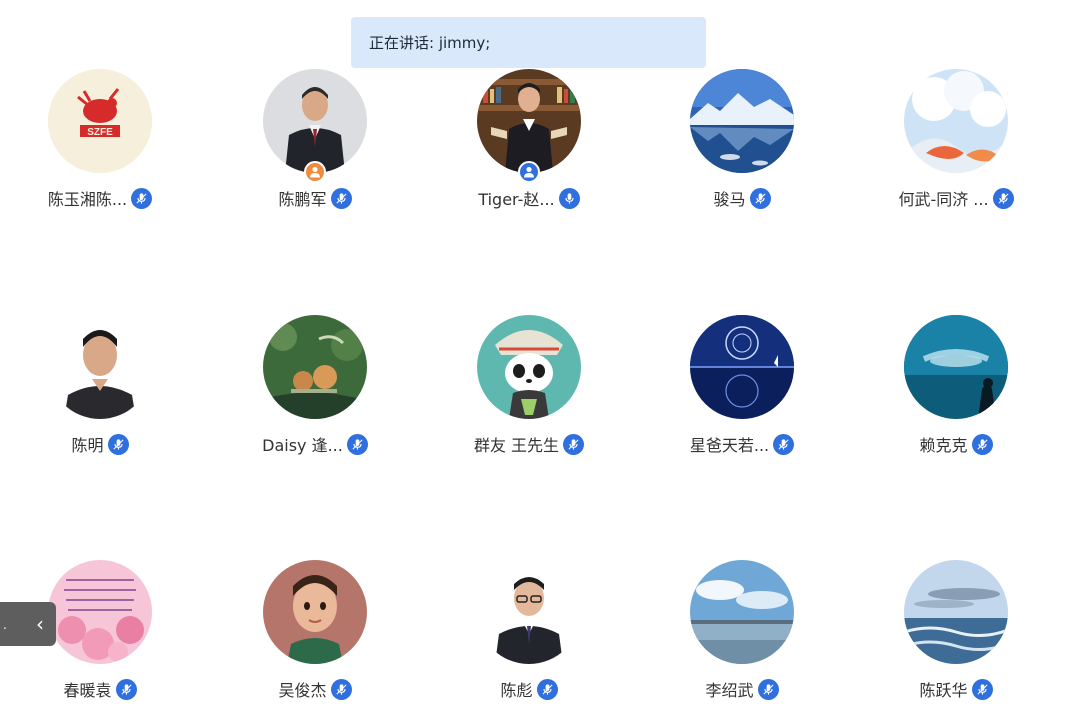  What do you see at coordinates (742, 367) in the screenshot?
I see `night-reflection-avatar` at bounding box center [742, 367].